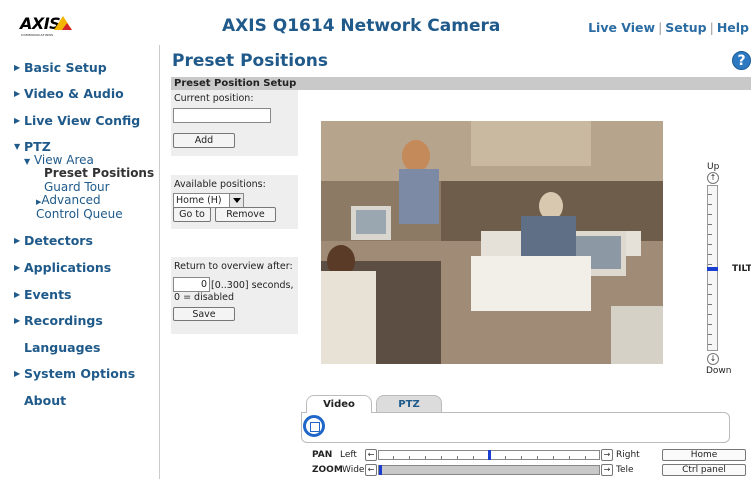 The height and width of the screenshot is (479, 751). I want to click on tab-video: Video, so click(339, 404).